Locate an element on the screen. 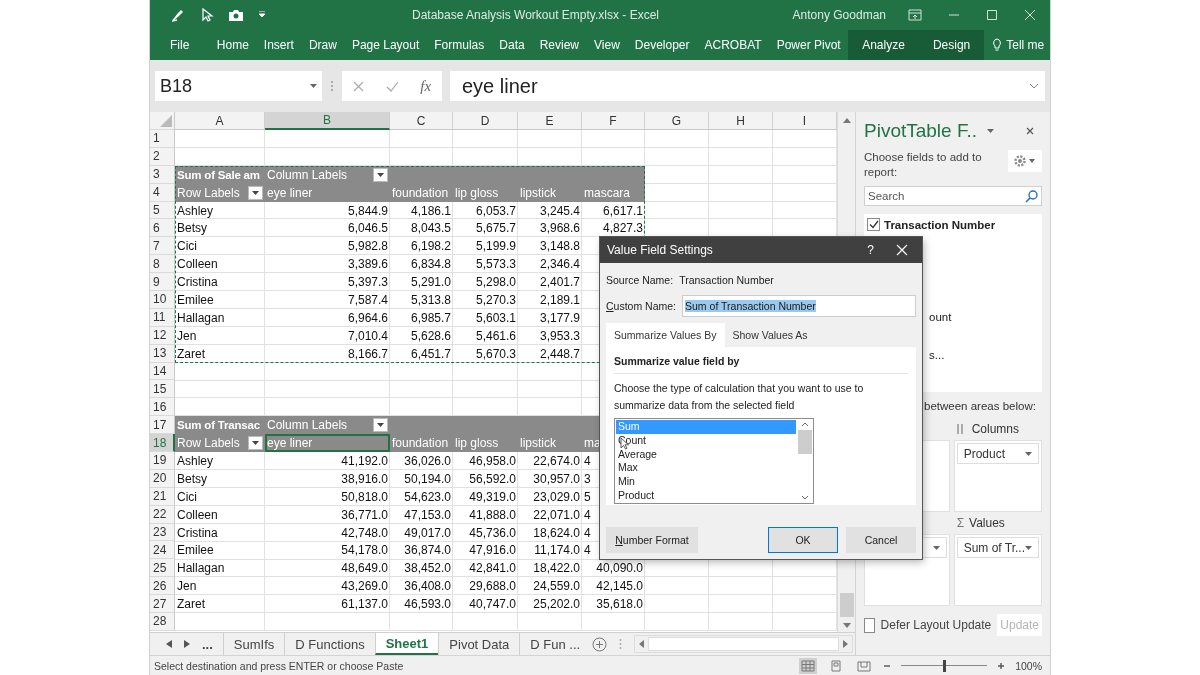 This screenshot has width=1200, height=675. column-header: H is located at coordinates (741, 121).